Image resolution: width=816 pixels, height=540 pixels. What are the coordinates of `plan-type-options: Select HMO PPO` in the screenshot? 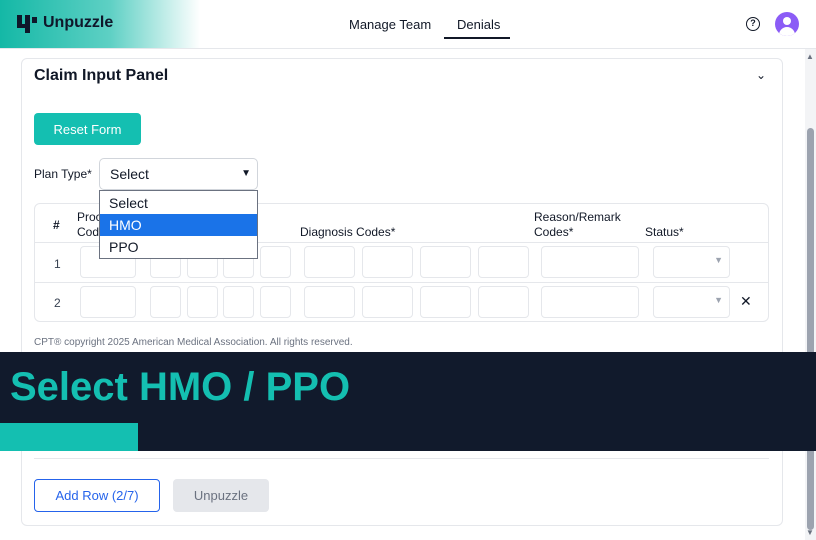 It's located at (178, 224).